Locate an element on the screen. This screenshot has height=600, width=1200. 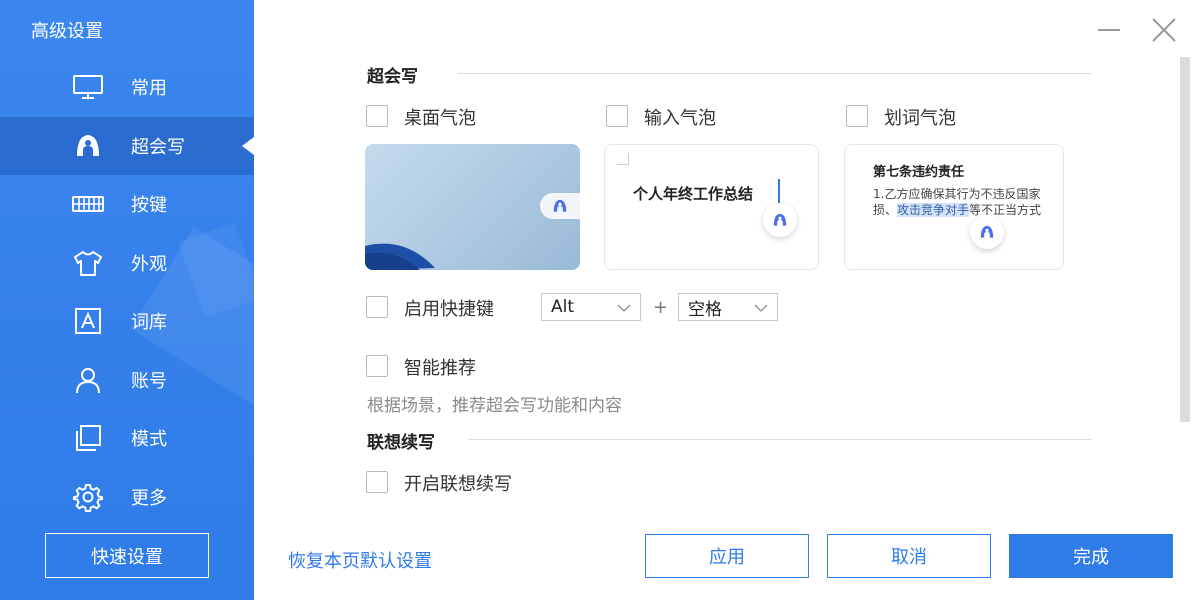
highlighted-text: 攻击竞争对手 is located at coordinates (933, 210).